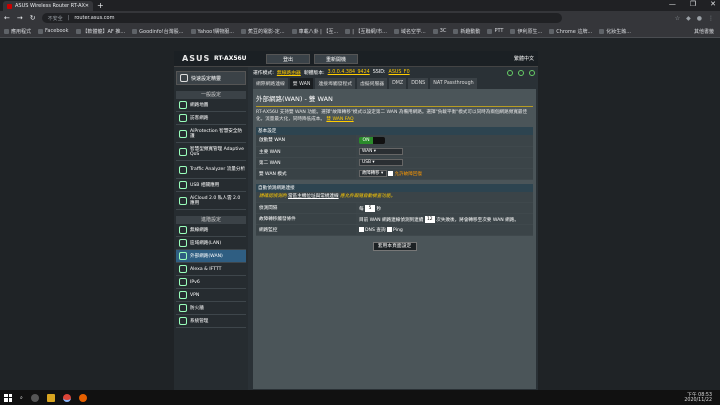 The image size is (720, 405). I want to click on bookmark-item: 新趣動動, so click(466, 31).